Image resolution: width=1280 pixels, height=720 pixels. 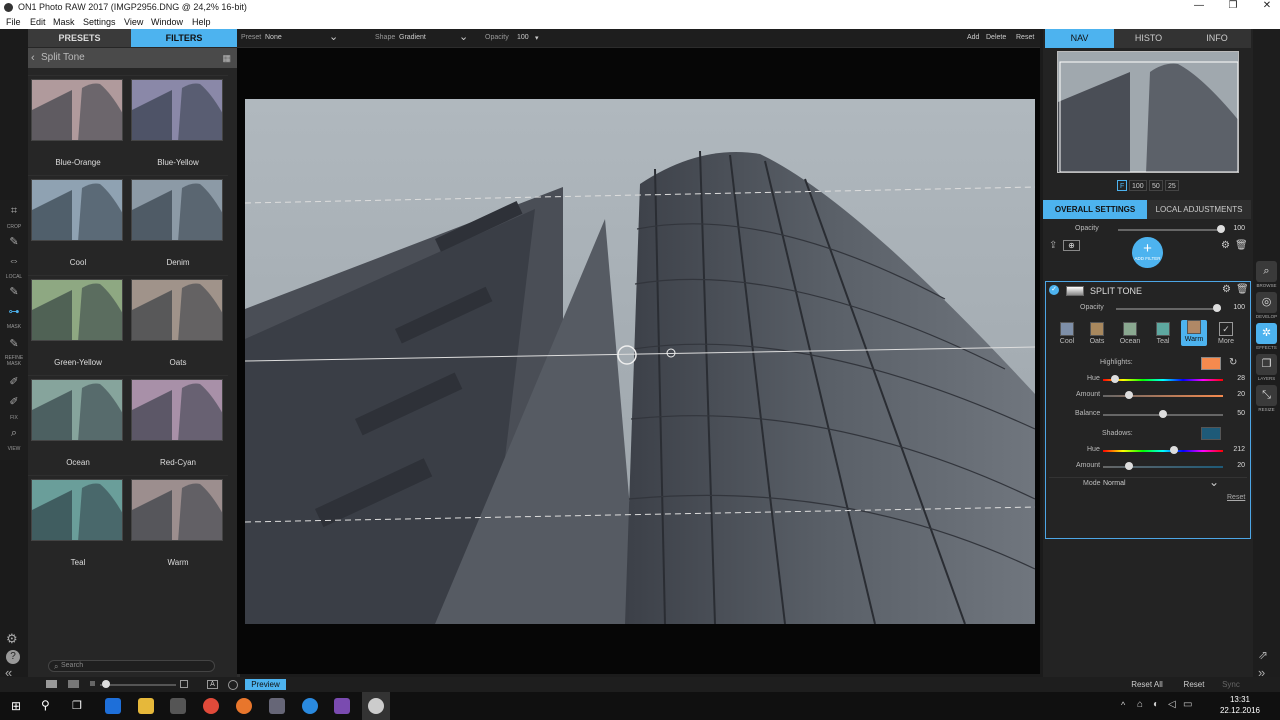 What do you see at coordinates (178, 523) in the screenshot?
I see `preset-thumbnail: Warm` at bounding box center [178, 523].